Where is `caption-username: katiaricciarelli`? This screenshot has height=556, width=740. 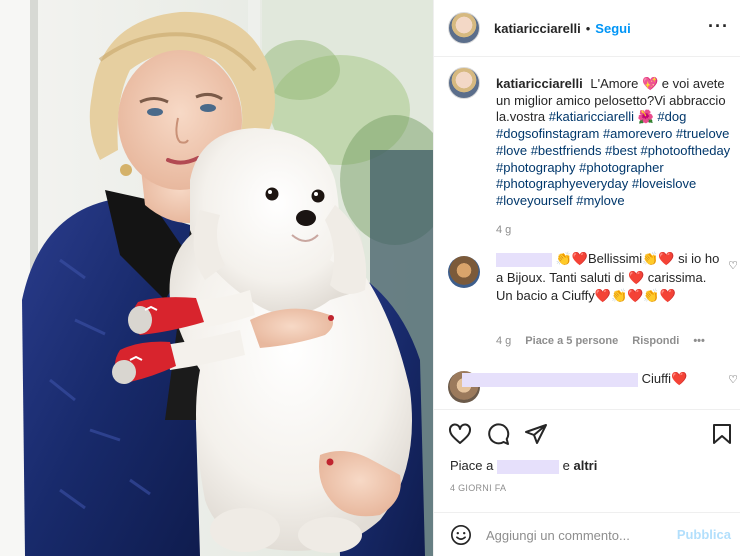
caption-username: katiaricciarelli is located at coordinates (539, 83).